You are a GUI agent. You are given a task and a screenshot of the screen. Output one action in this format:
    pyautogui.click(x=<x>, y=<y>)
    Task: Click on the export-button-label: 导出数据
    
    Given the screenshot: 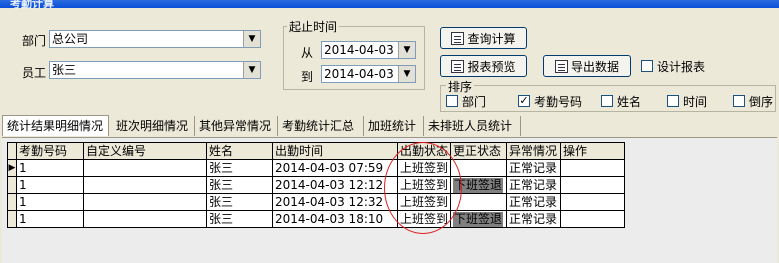 What is the action you would take?
    pyautogui.click(x=594, y=66)
    